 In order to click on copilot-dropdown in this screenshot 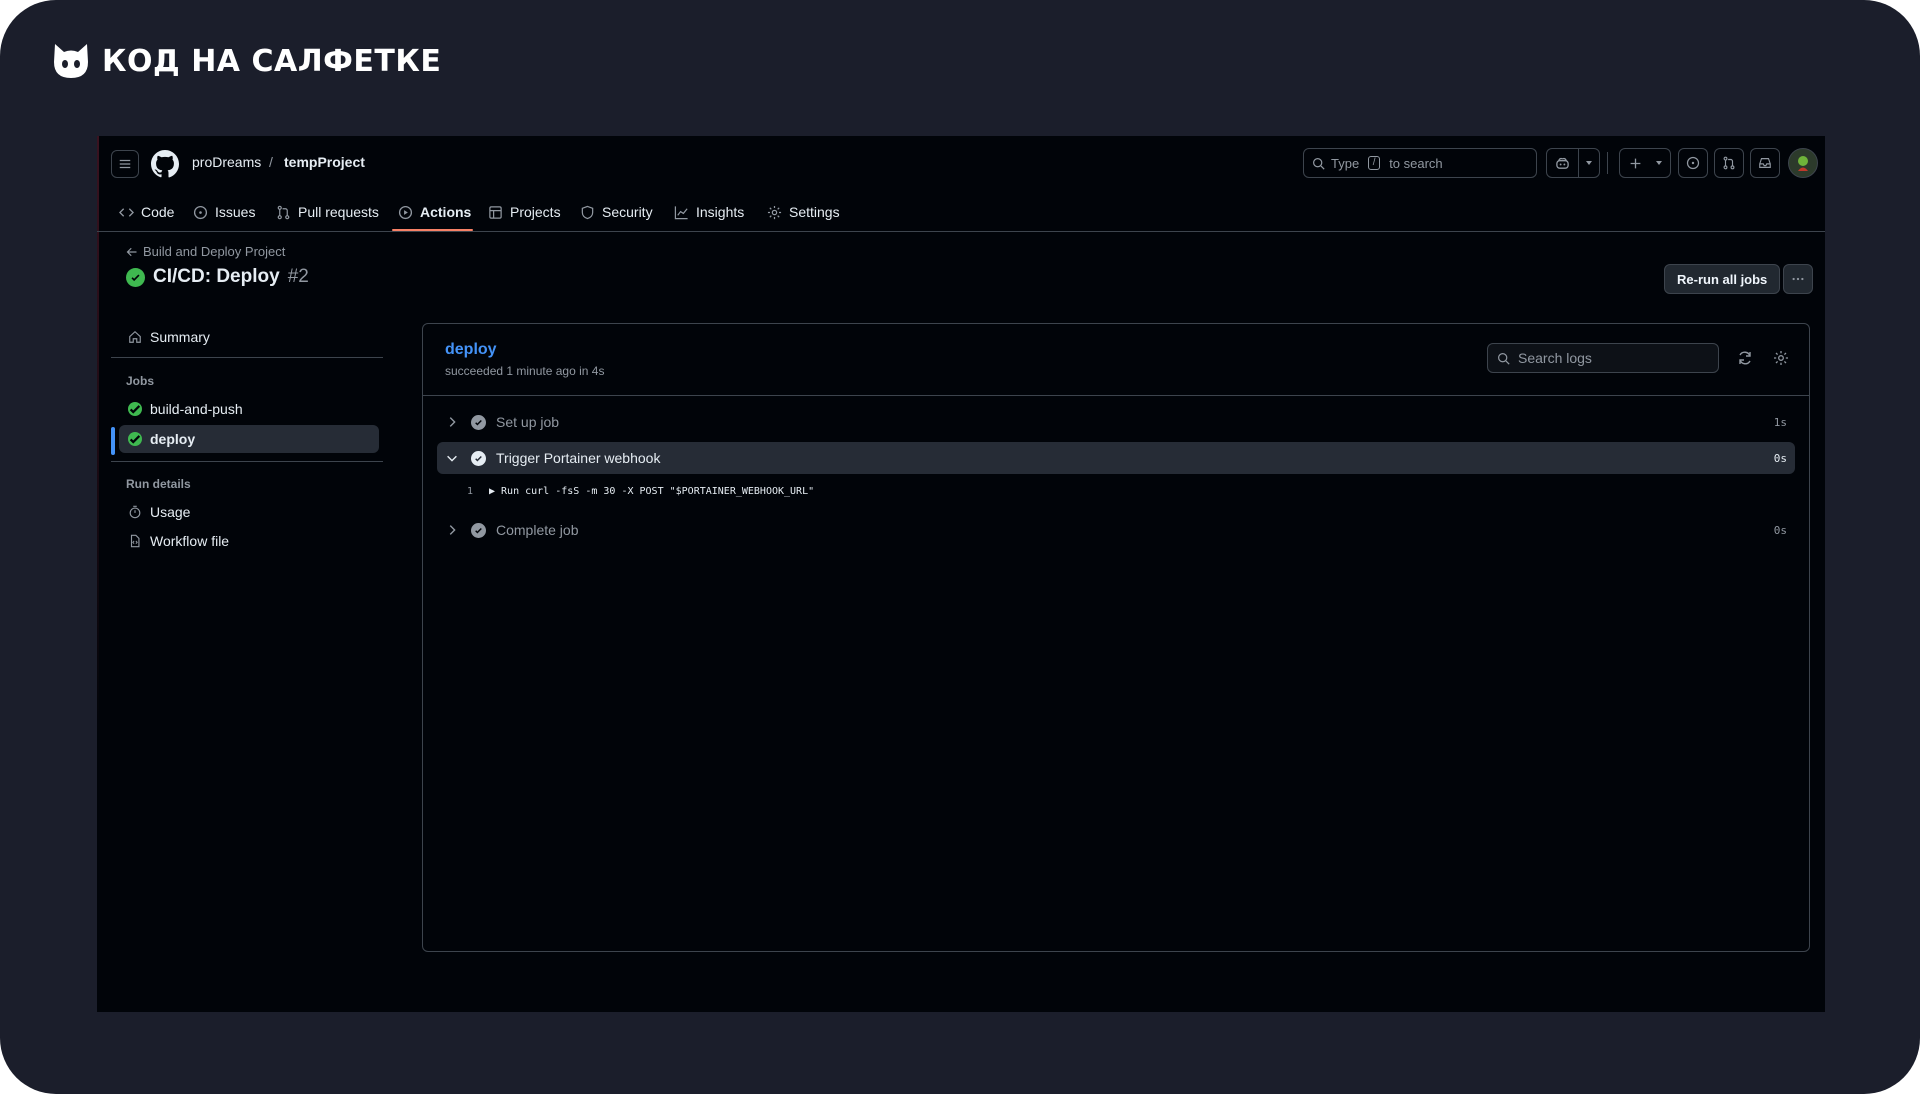, I will do `click(1589, 163)`.